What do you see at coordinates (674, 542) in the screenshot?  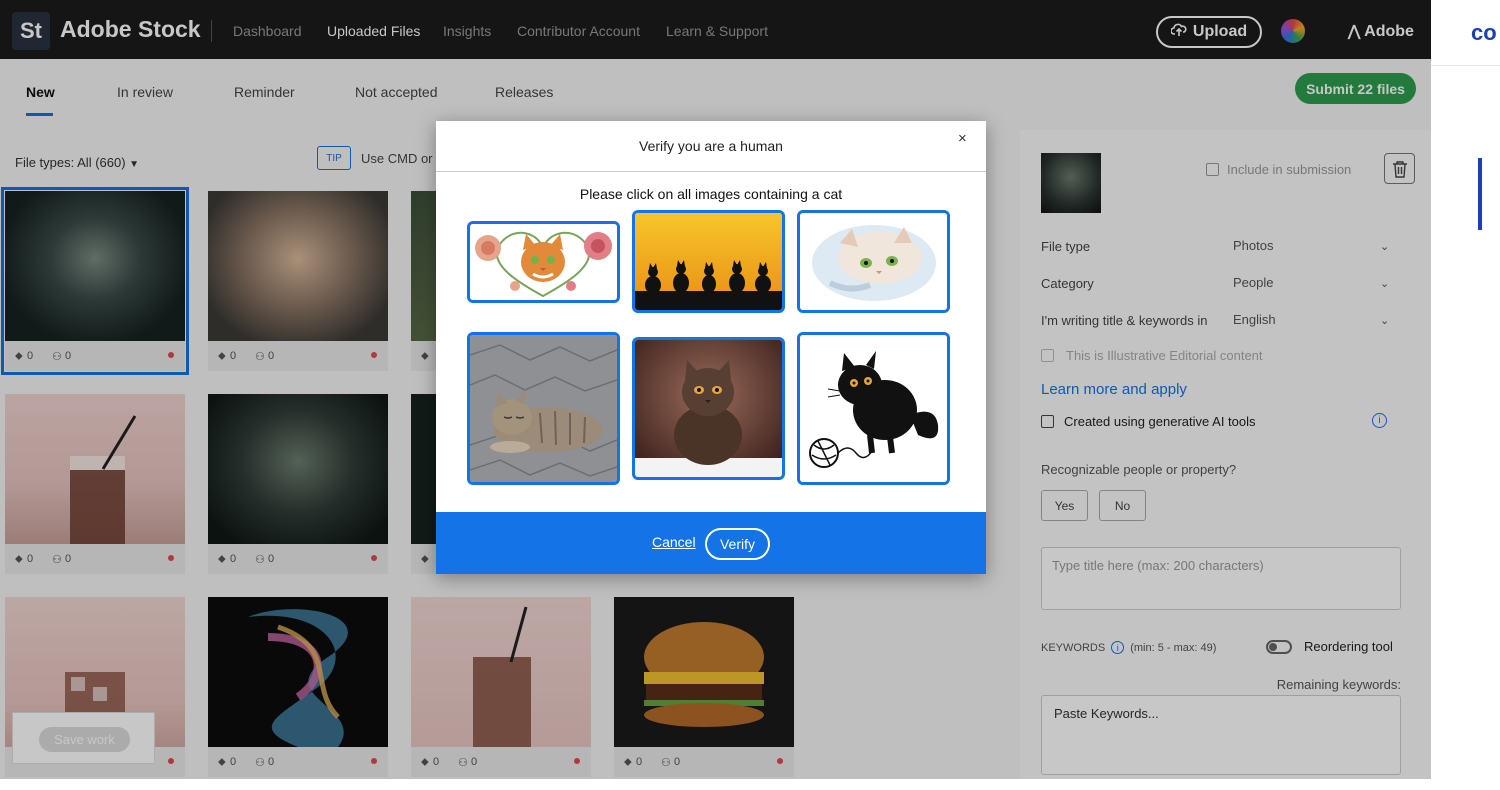 I see `cancel-button: Cancel` at bounding box center [674, 542].